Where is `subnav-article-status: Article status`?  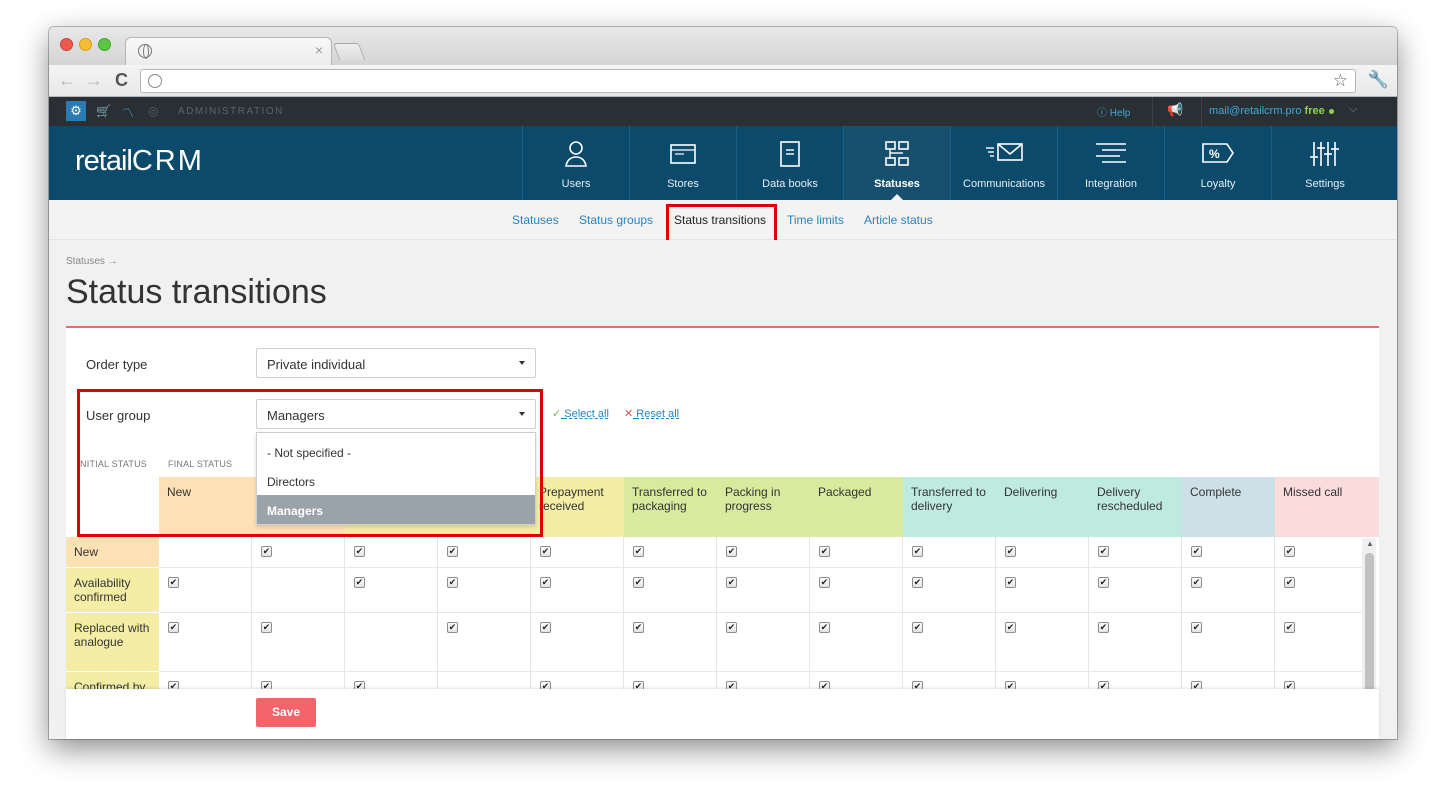 subnav-article-status: Article status is located at coordinates (898, 220).